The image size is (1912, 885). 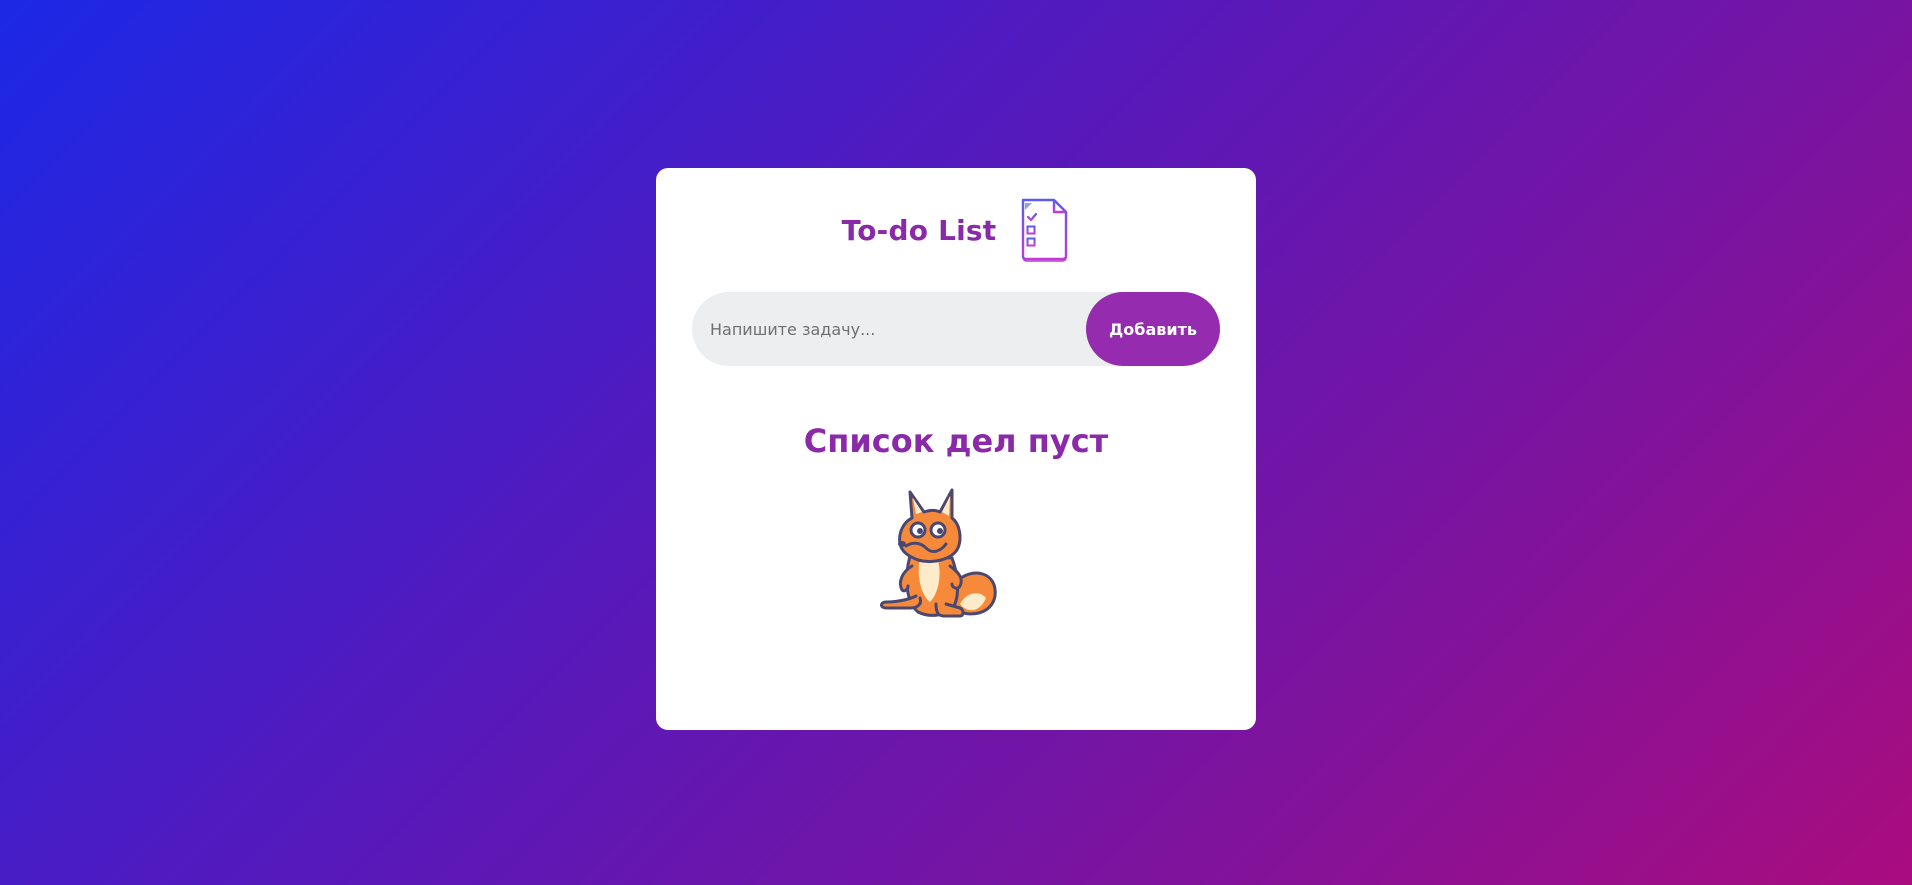 I want to click on add-task-form: Добавить, so click(x=956, y=329).